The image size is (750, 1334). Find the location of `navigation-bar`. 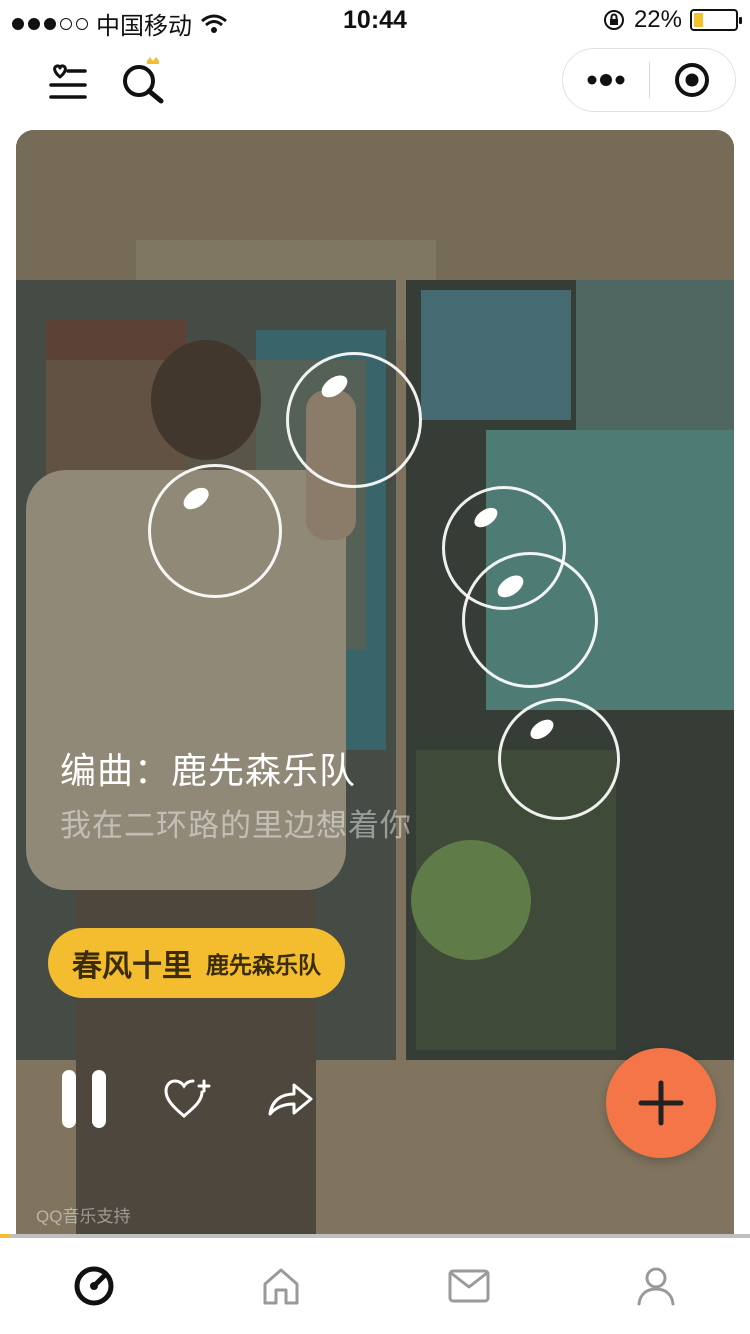

navigation-bar is located at coordinates (375, 84).